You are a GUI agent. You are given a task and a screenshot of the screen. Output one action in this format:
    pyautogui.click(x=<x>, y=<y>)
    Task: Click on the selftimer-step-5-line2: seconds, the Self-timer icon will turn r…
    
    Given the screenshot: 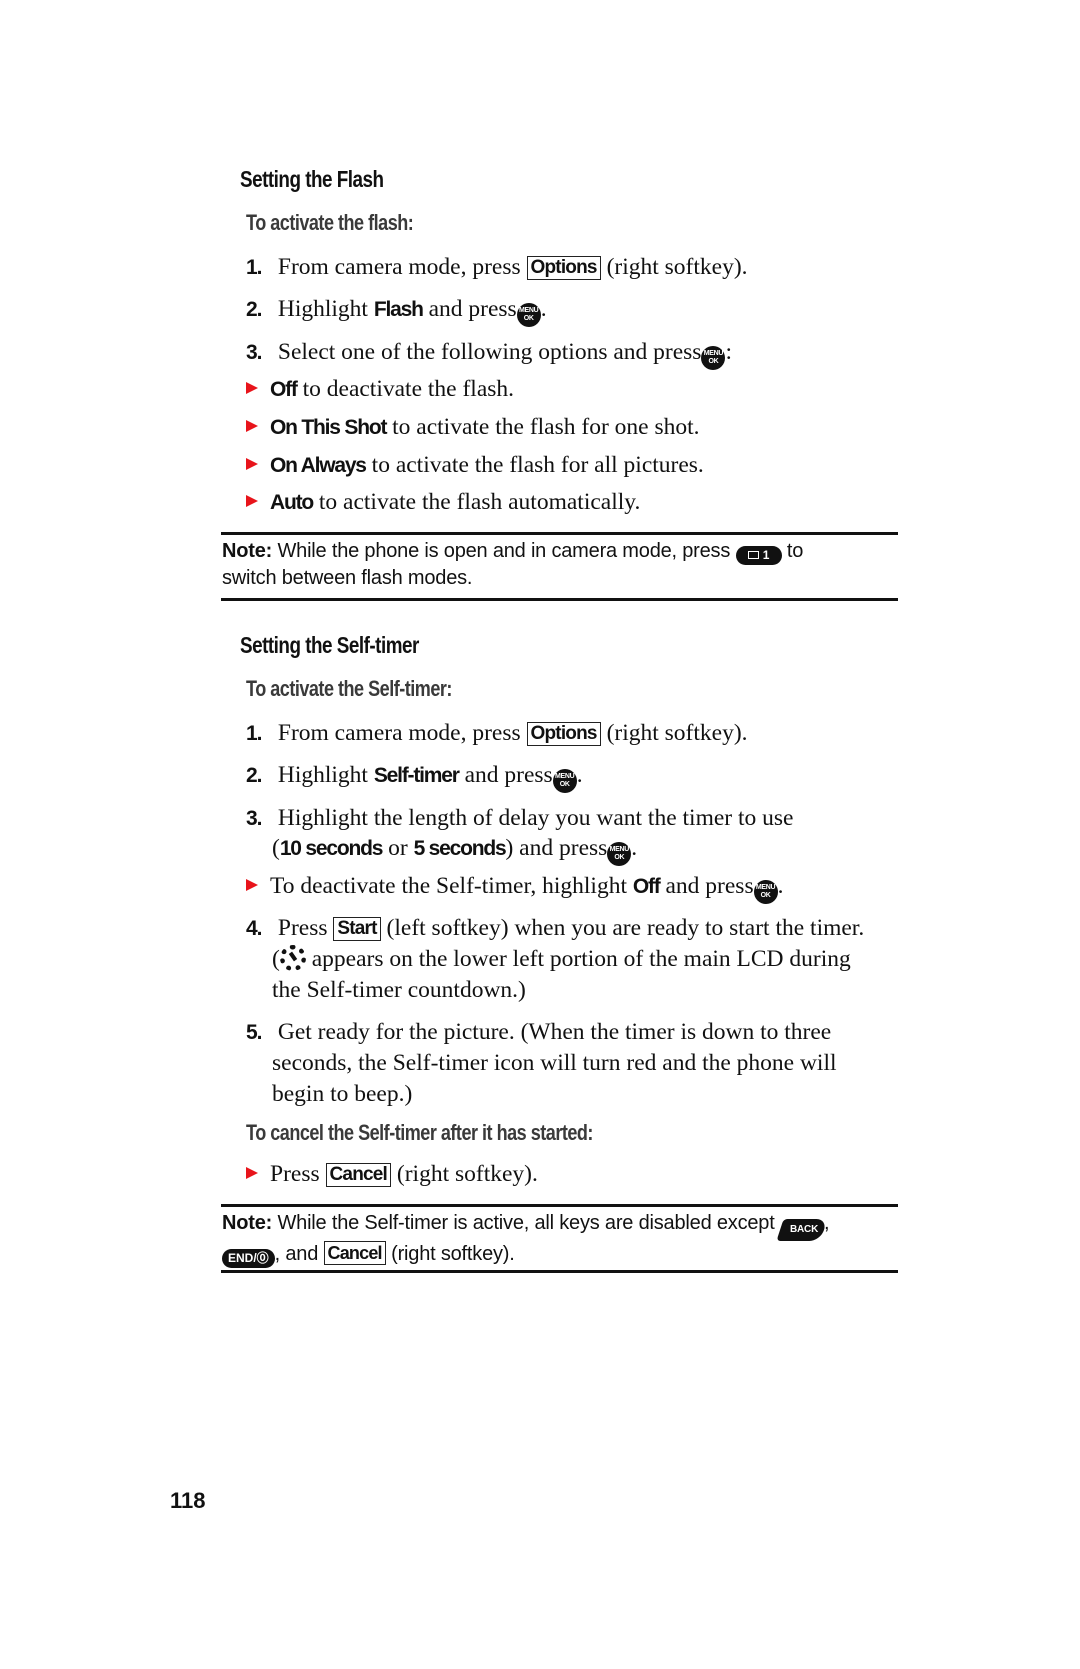 What is the action you would take?
    pyautogui.click(x=554, y=1063)
    